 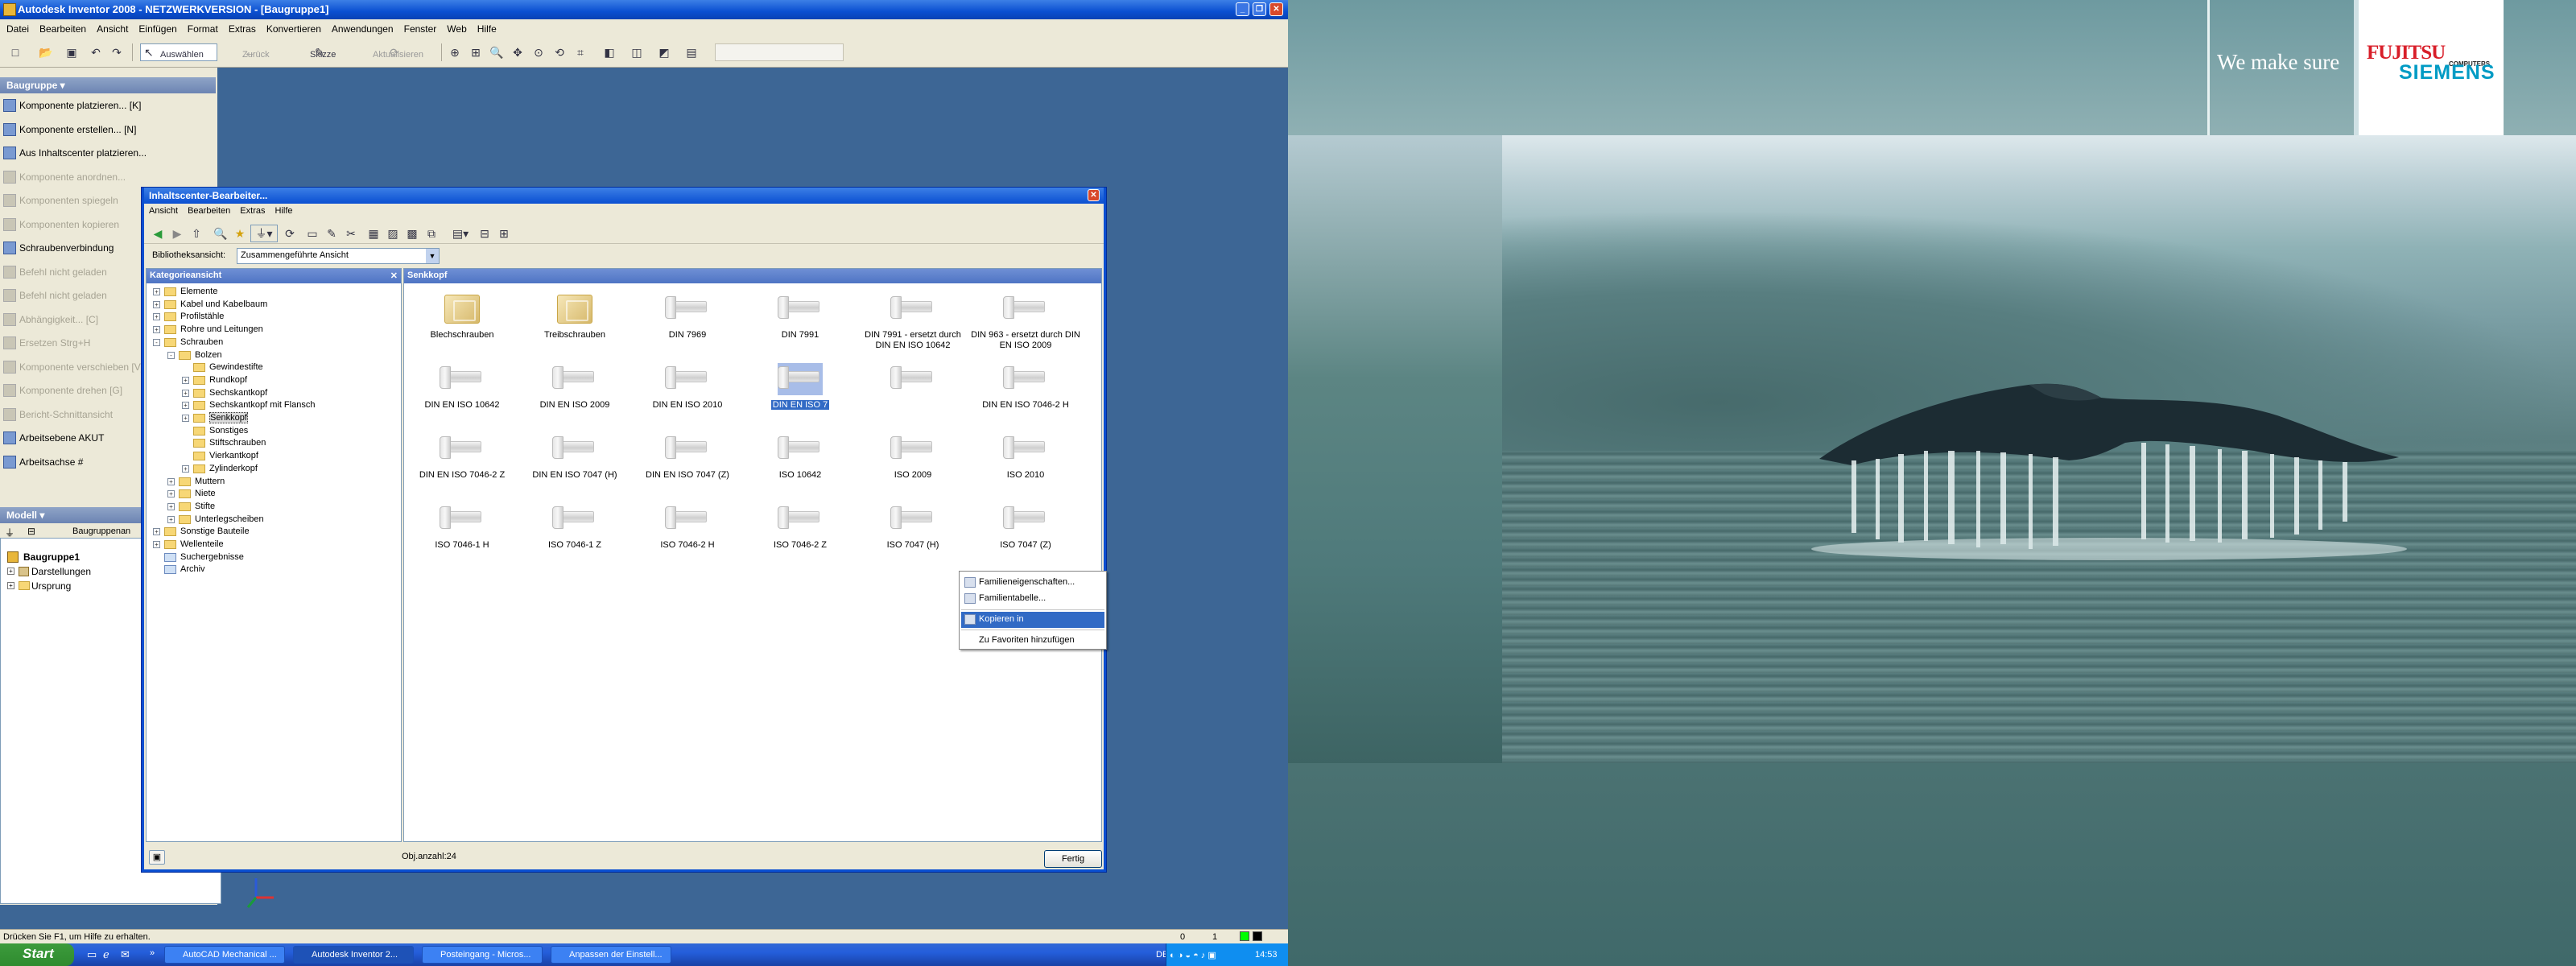 What do you see at coordinates (455, 52) in the screenshot?
I see `zoom-all-icon: ⊕` at bounding box center [455, 52].